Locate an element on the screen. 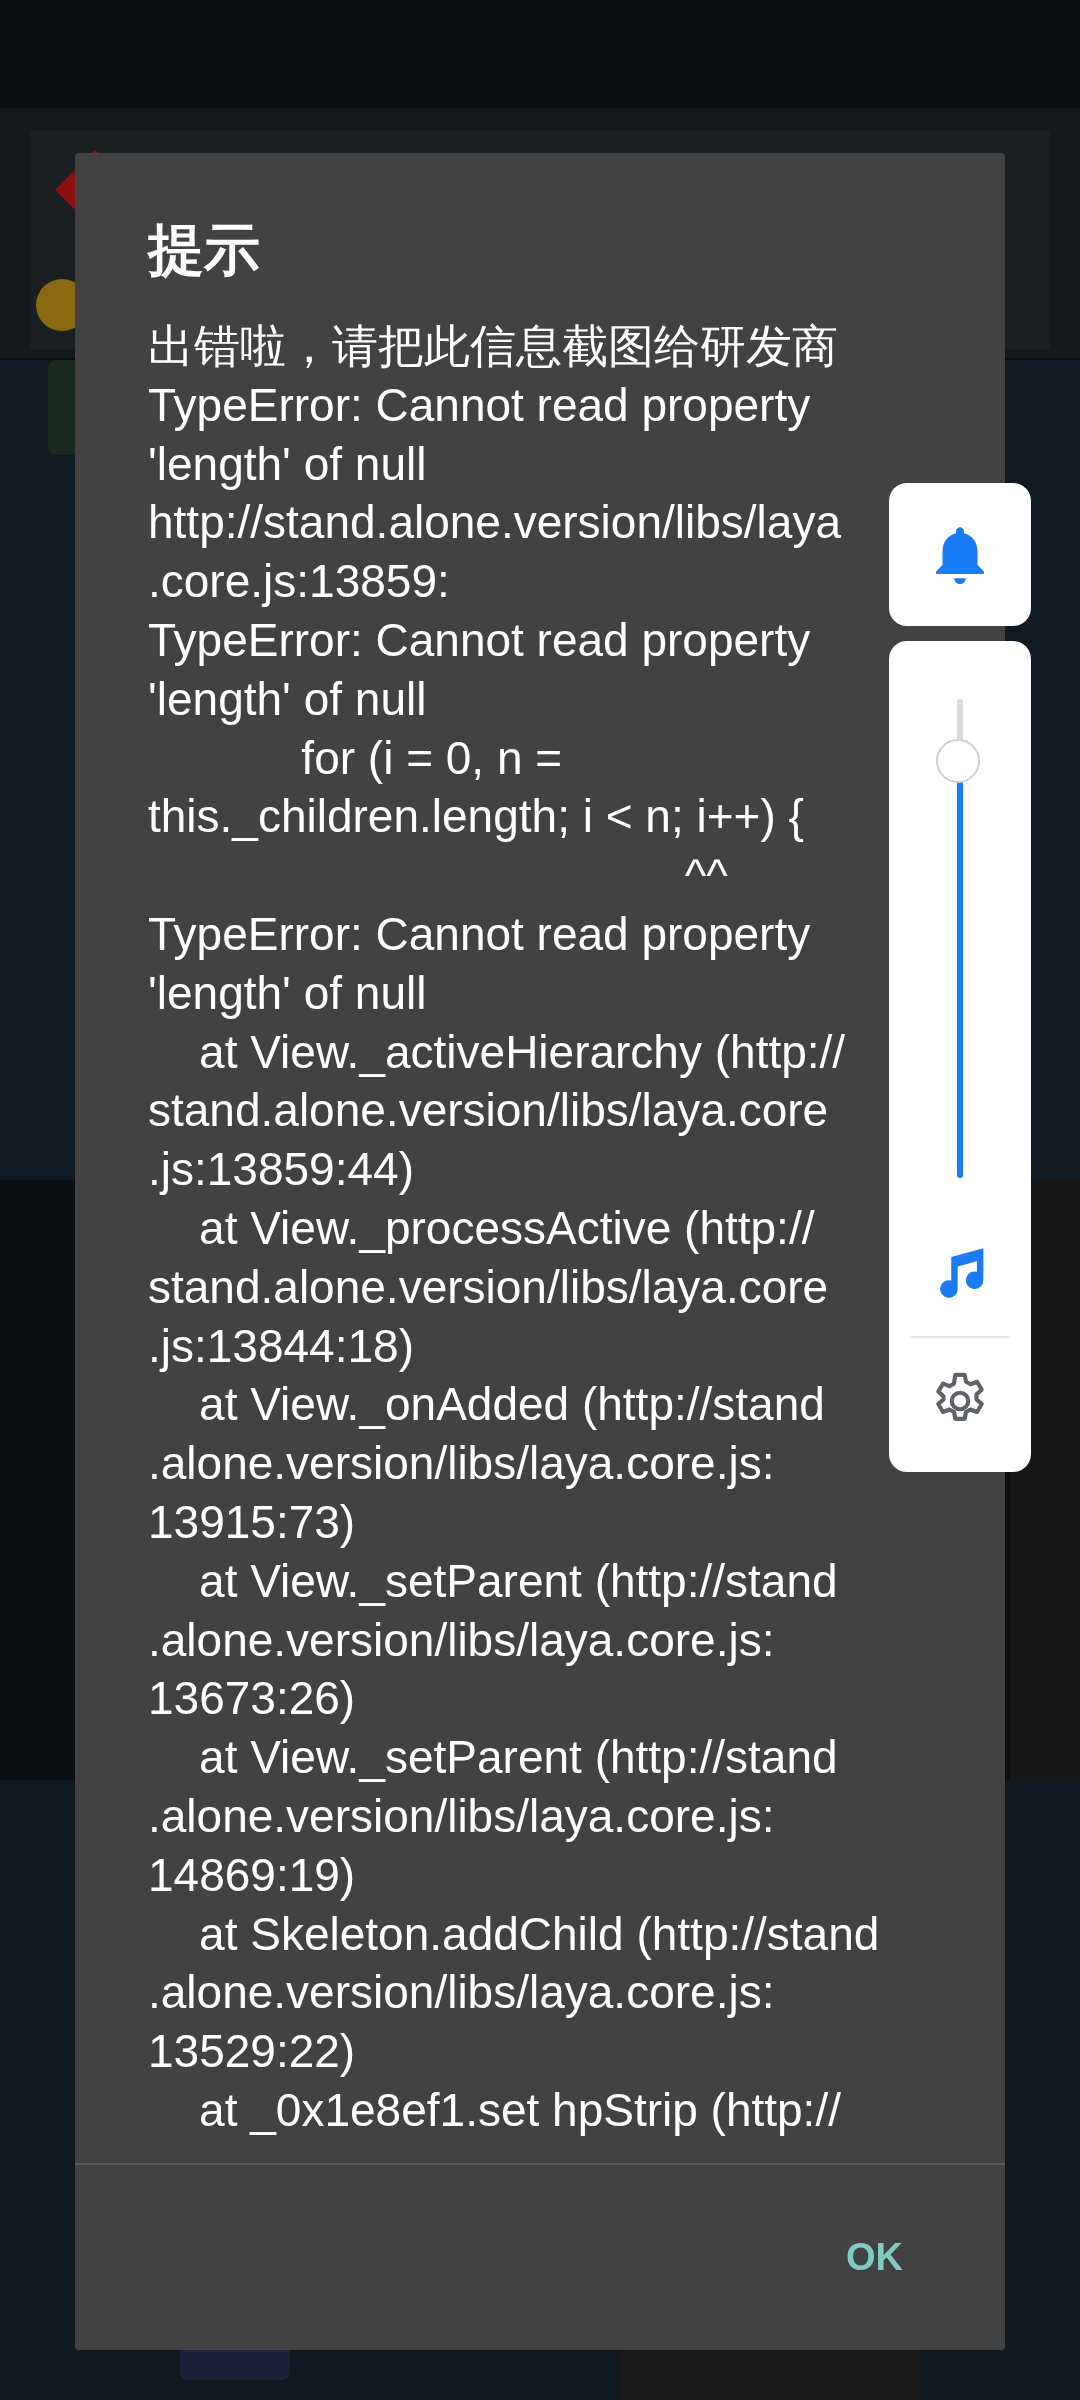  message-line: 13915:73) is located at coordinates (252, 1522).